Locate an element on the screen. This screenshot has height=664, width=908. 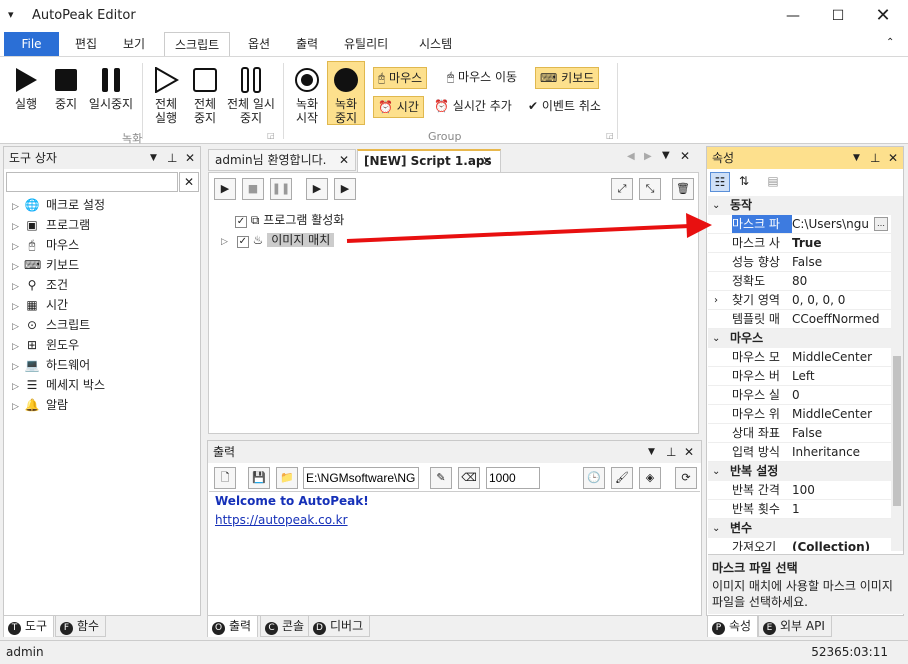
fill-button: ◈ is located at coordinates (650, 478).